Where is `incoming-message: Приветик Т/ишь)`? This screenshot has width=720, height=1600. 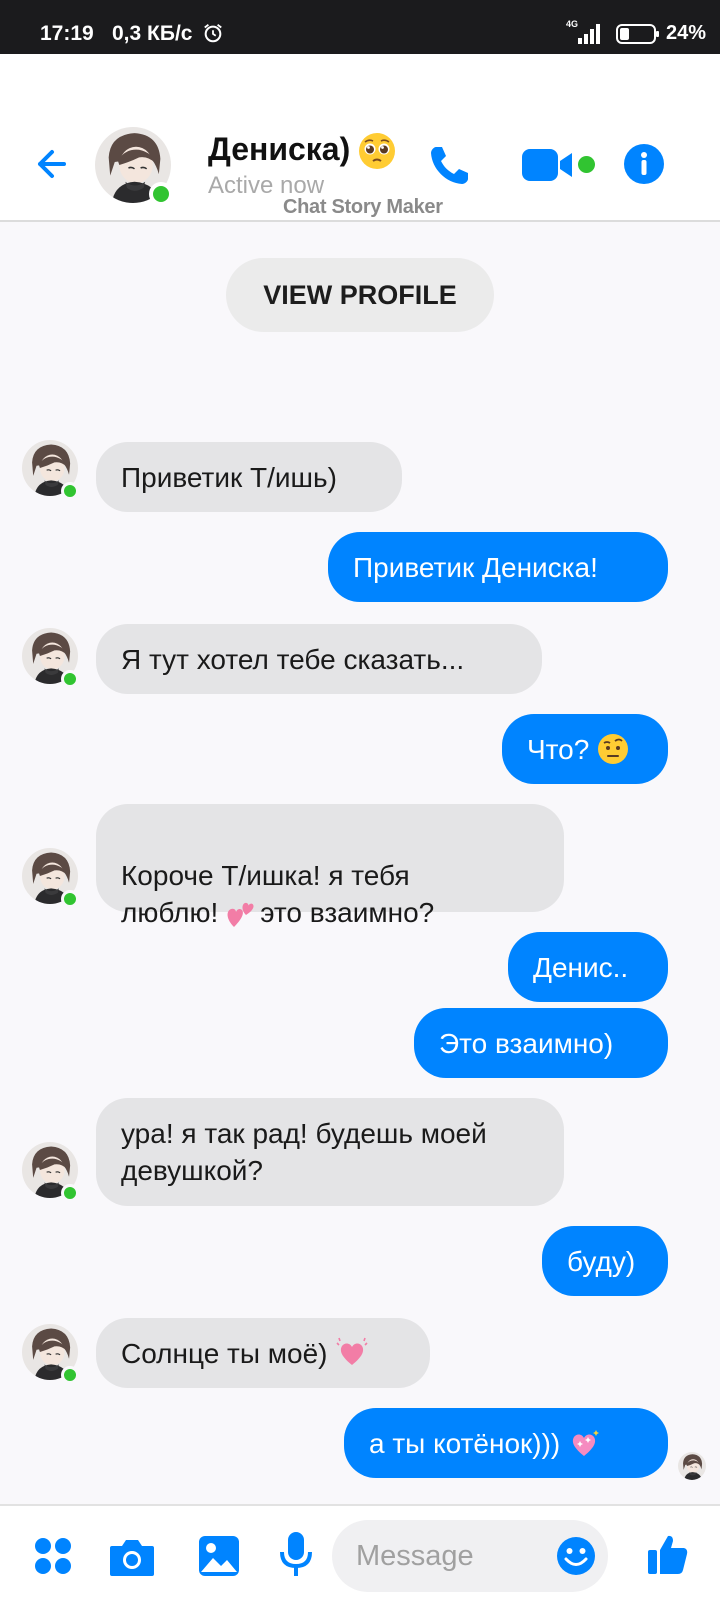 incoming-message: Приветик Т/ишь) is located at coordinates (249, 477).